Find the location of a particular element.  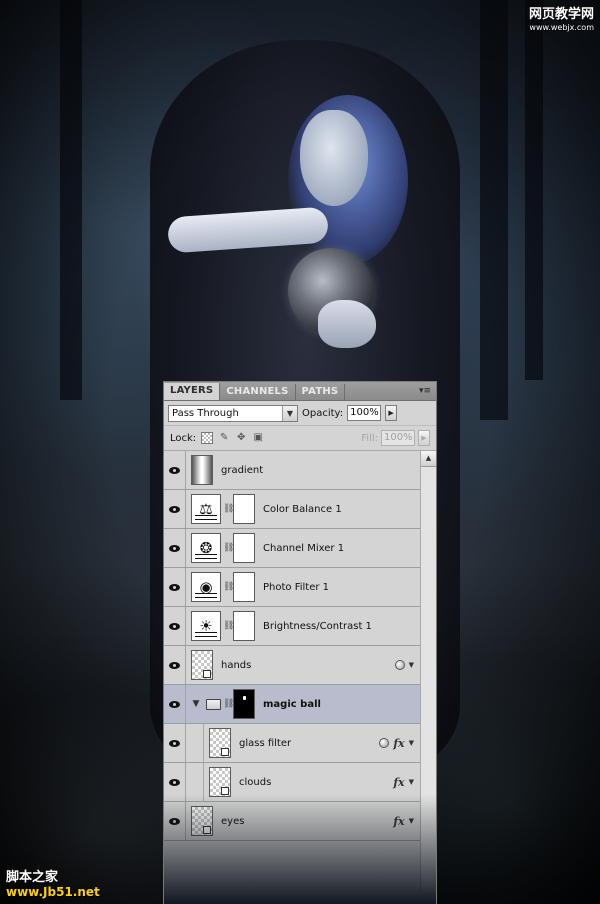

photo-filter-icon: ◉ is located at coordinates (206, 587).